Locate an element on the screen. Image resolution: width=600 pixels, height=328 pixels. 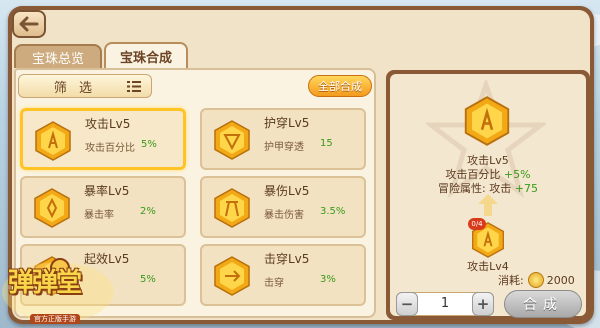
source-count-badge: 0/4 is located at coordinates (477, 224).